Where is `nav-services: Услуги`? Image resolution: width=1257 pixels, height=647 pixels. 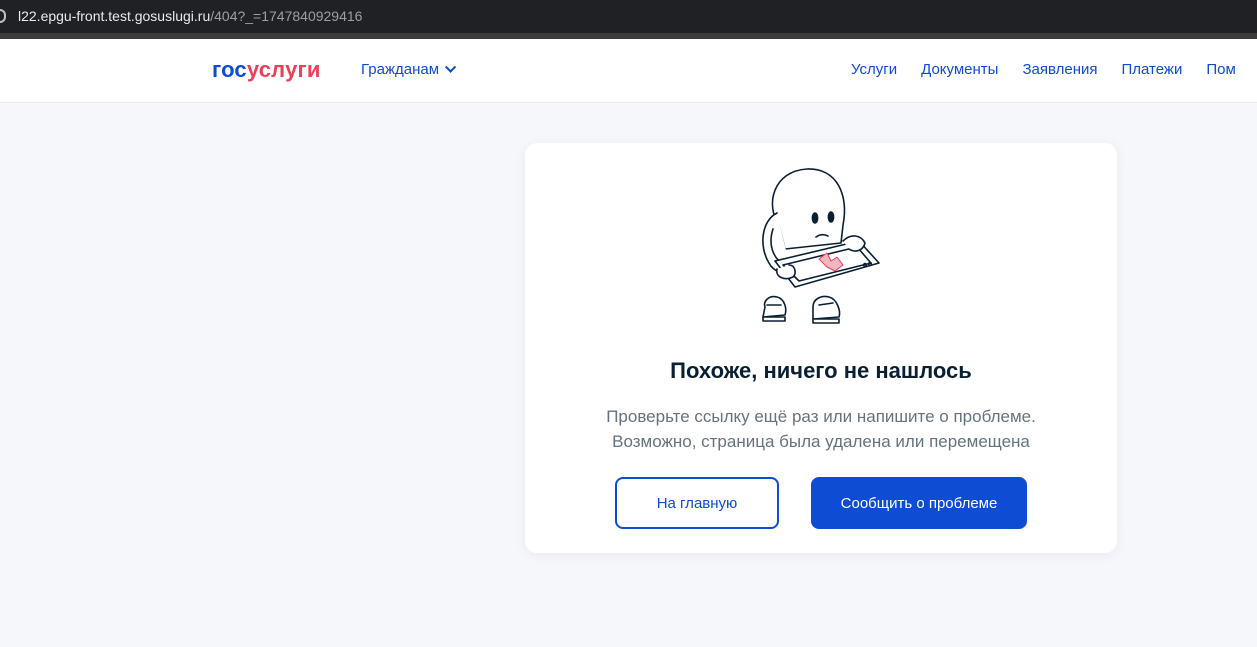
nav-services: Услуги is located at coordinates (874, 69).